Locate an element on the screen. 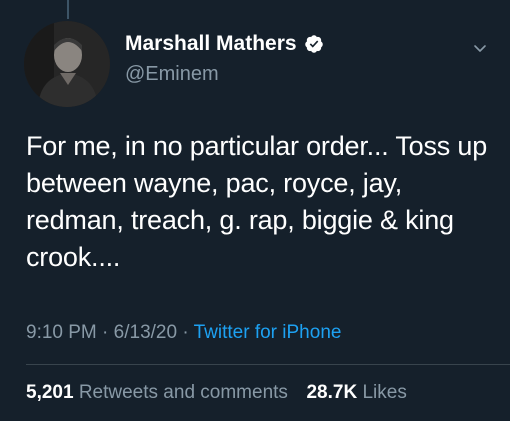 The height and width of the screenshot is (421, 510). retweets-stat: 5,201 Retweets and comments is located at coordinates (159, 392).